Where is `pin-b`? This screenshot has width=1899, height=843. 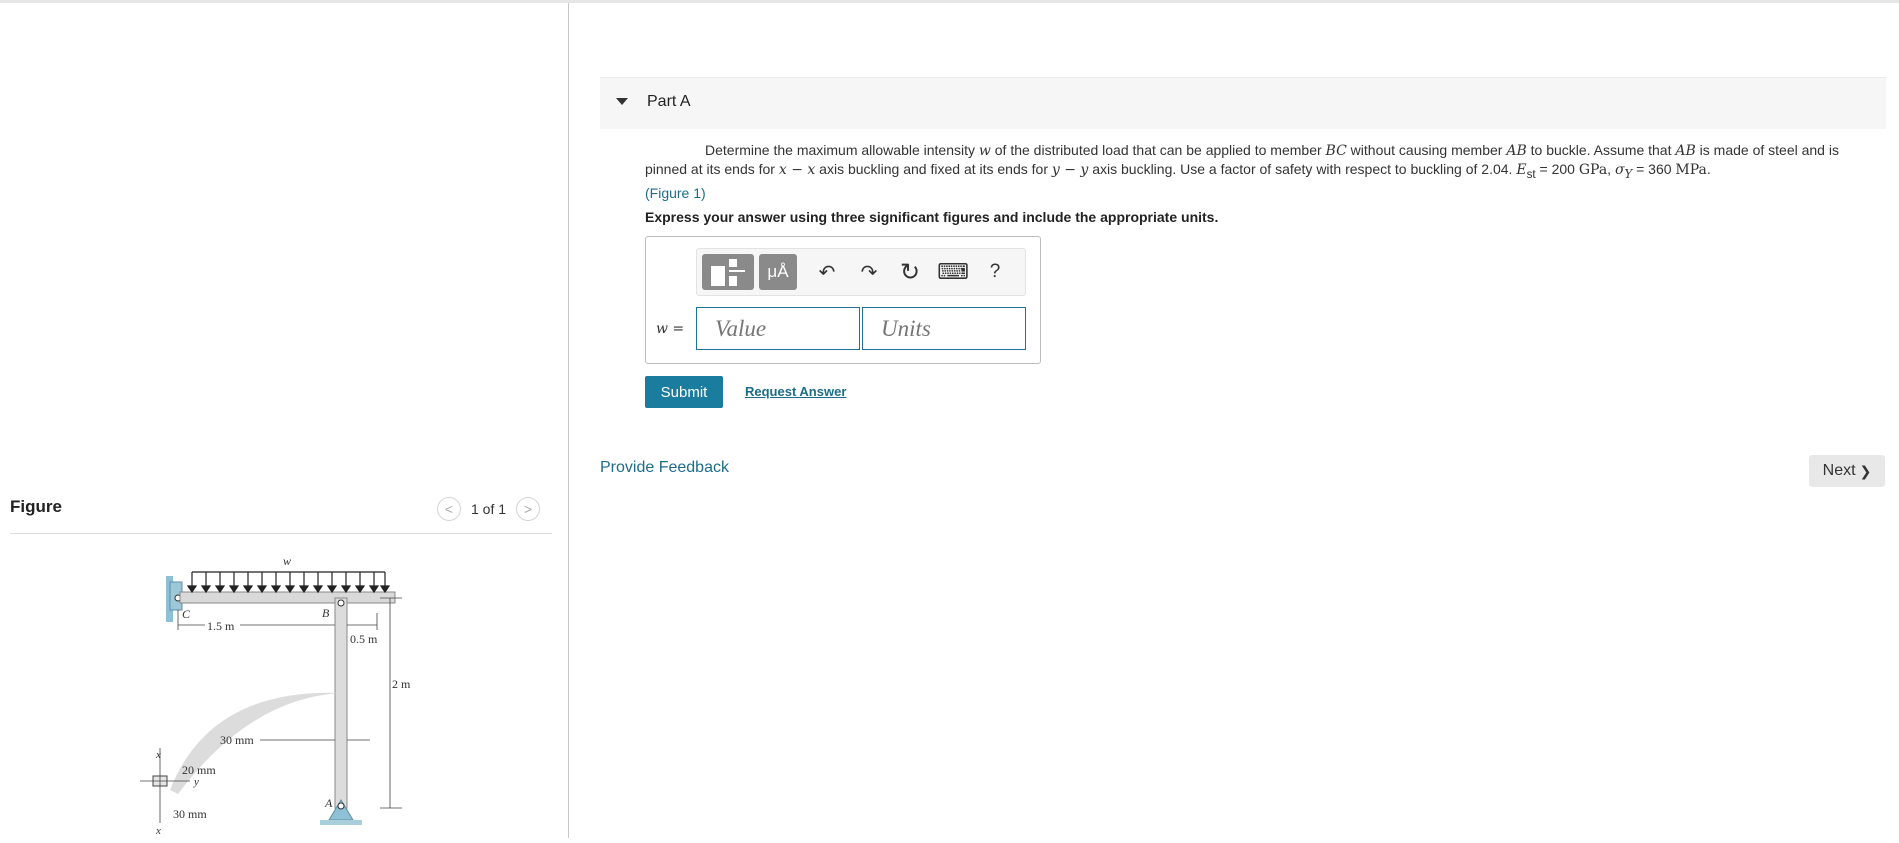
pin-b is located at coordinates (341, 603).